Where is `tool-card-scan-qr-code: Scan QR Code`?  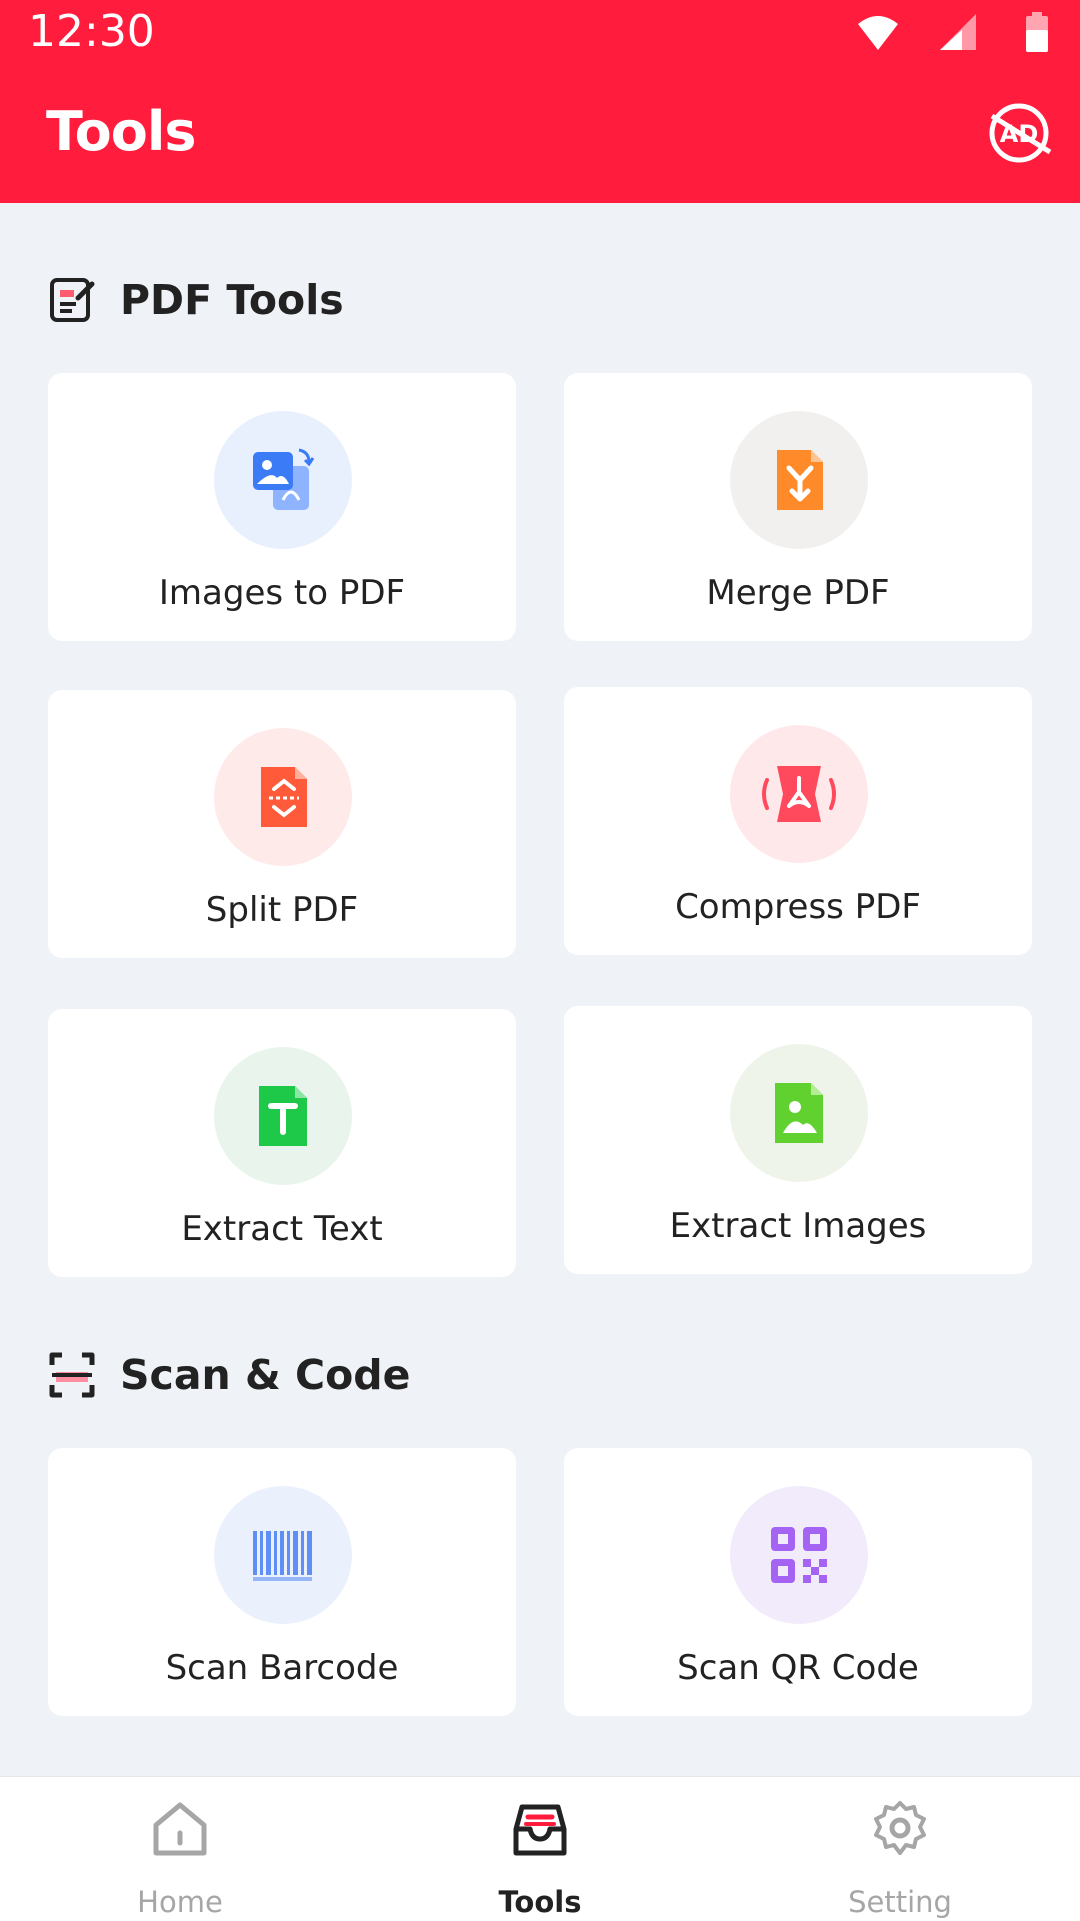 tool-card-scan-qr-code: Scan QR Code is located at coordinates (798, 1582).